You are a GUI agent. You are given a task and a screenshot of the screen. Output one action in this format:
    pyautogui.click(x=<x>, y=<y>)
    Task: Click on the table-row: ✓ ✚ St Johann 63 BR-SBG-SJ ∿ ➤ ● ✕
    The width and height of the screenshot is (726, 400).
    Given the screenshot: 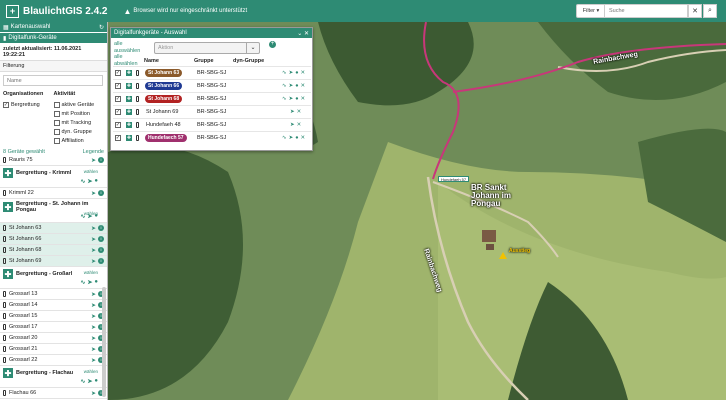 What is the action you would take?
    pyautogui.click(x=212, y=72)
    